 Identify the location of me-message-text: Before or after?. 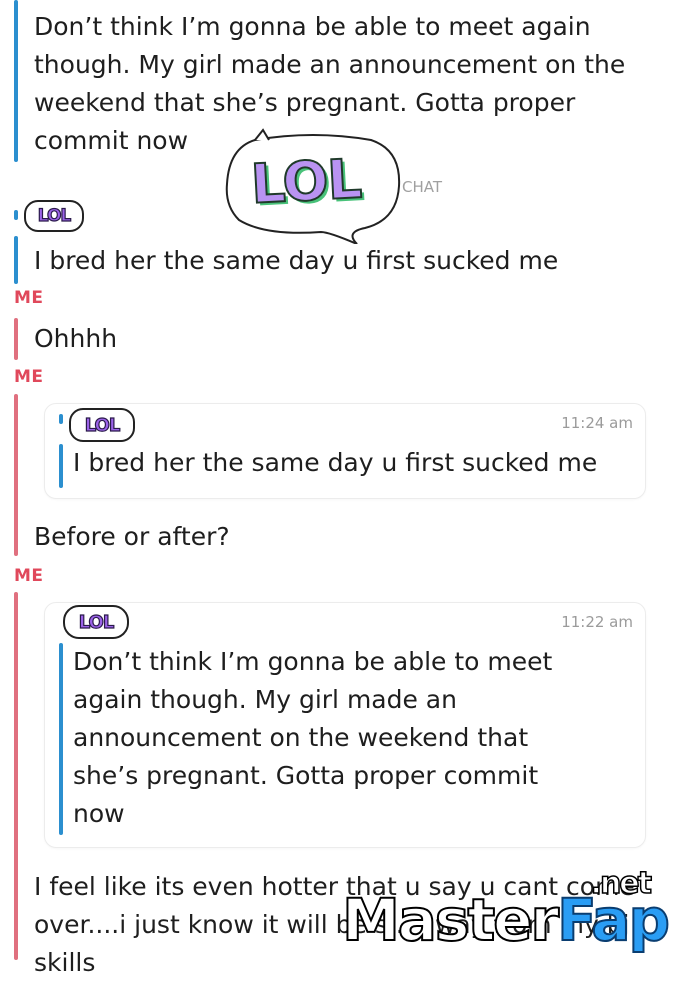
(132, 536).